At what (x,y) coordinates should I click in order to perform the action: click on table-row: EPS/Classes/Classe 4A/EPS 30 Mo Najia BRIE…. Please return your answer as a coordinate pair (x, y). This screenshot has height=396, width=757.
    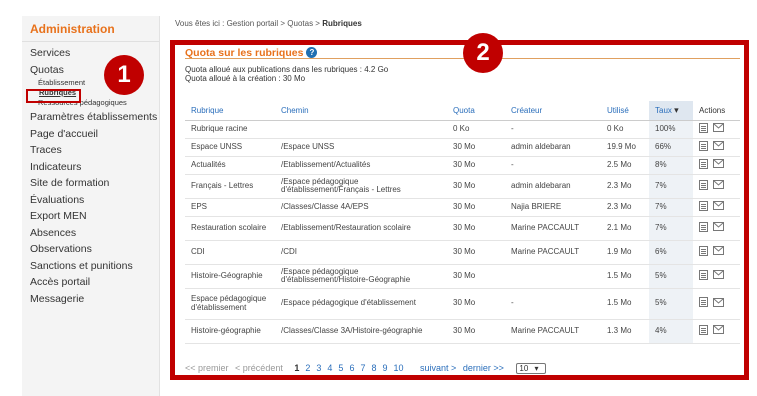
    Looking at the image, I should click on (462, 207).